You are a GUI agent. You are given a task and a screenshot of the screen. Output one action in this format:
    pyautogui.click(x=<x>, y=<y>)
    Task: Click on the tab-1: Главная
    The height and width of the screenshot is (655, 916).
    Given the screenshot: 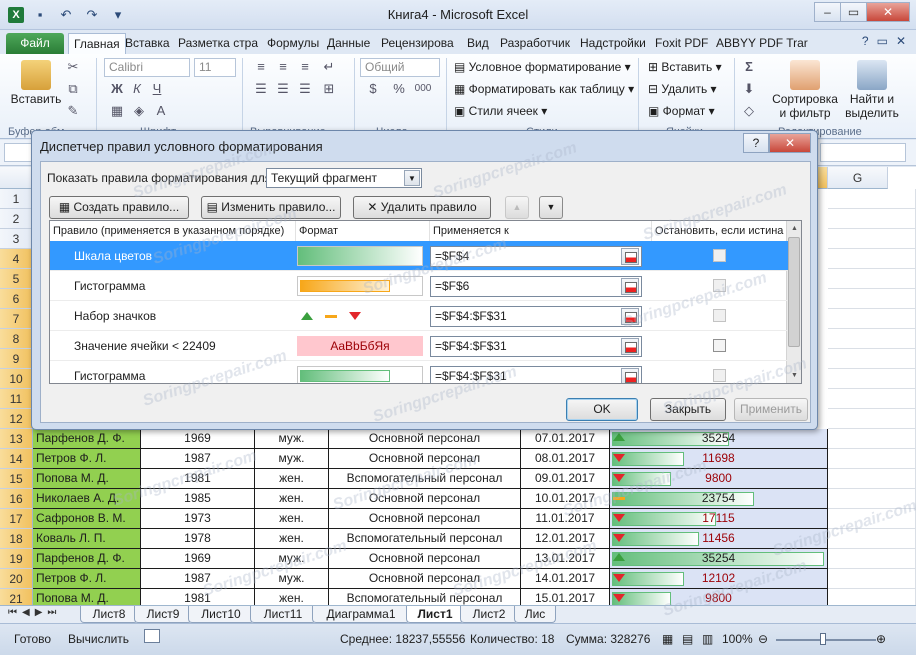 What is the action you would take?
    pyautogui.click(x=97, y=43)
    